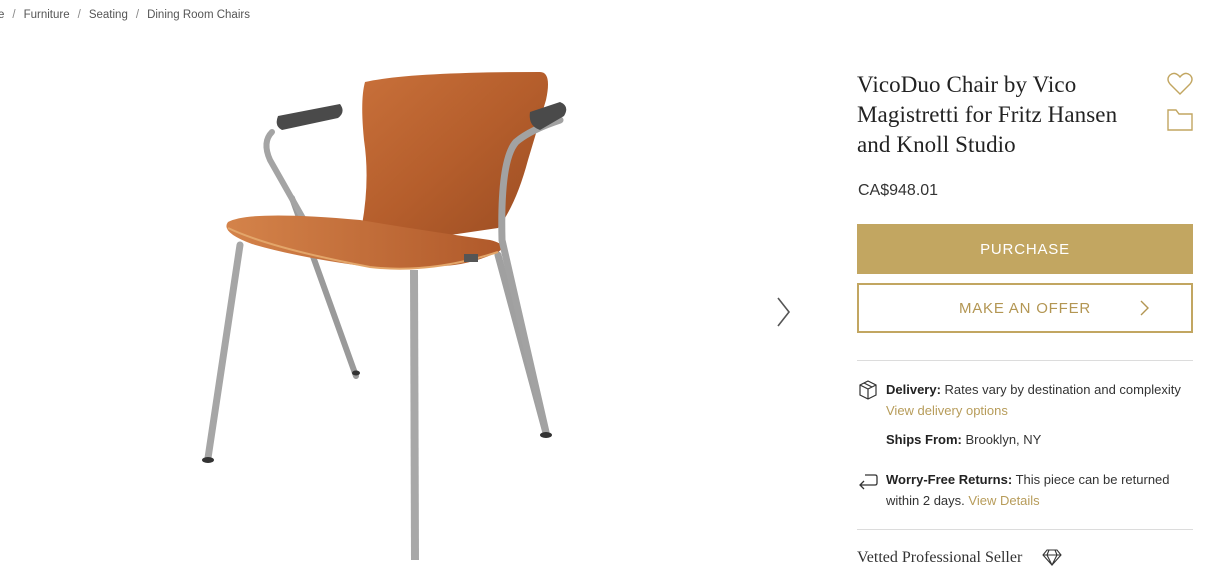  I want to click on make-an-offer-button: MAKE AN OFFER, so click(1025, 308).